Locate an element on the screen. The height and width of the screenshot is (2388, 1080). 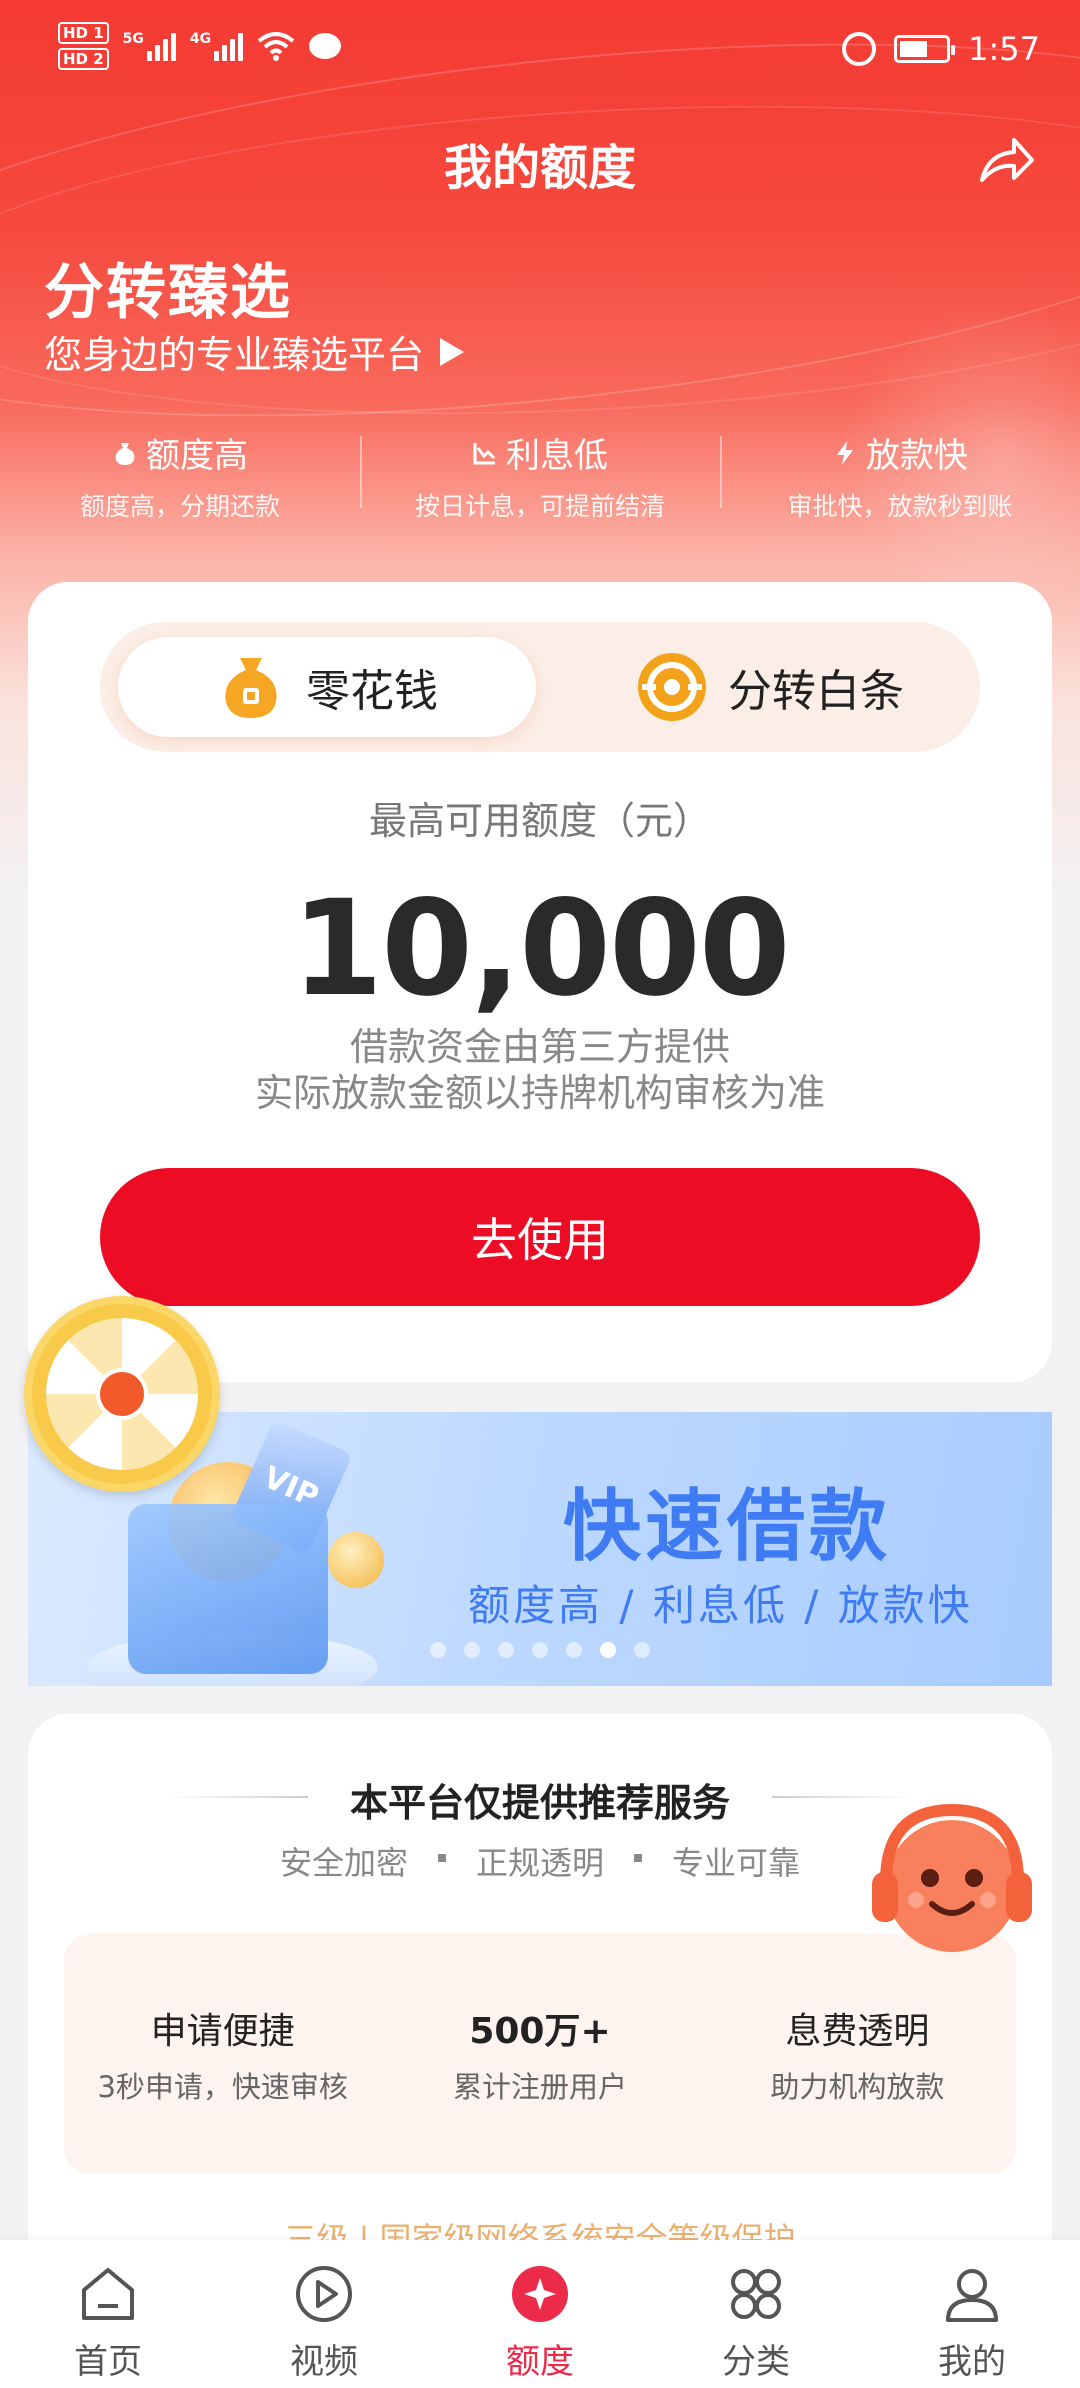
carousel-dot-active is located at coordinates (608, 1650).